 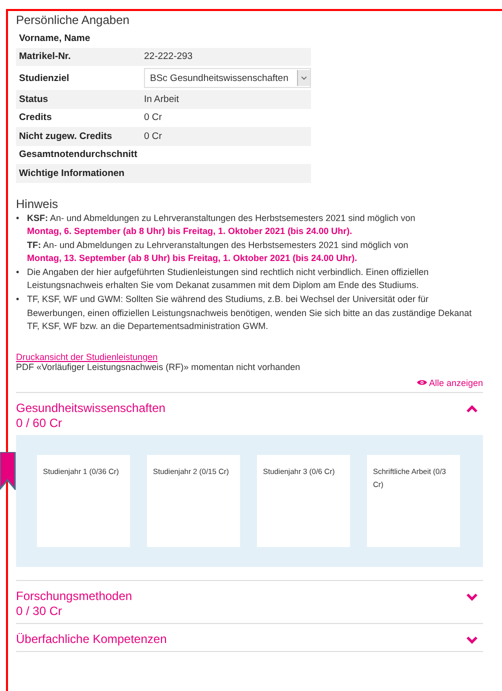 I want to click on field-label: Studienziel, so click(x=44, y=78).